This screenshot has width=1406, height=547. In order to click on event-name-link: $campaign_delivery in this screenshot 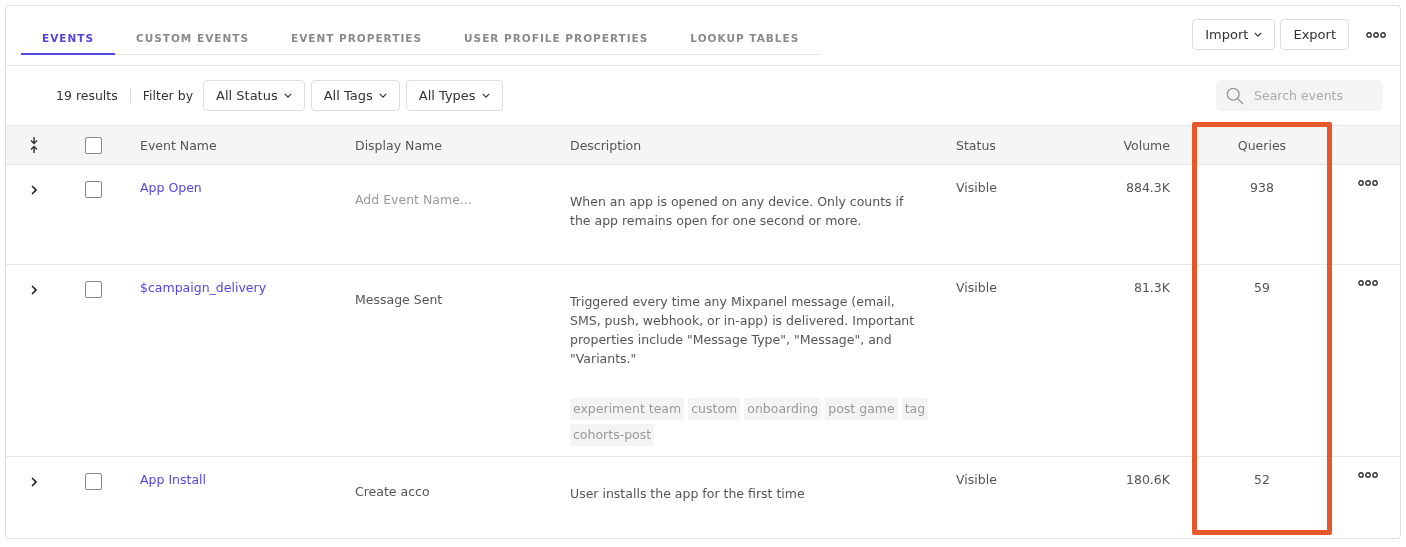, I will do `click(203, 287)`.